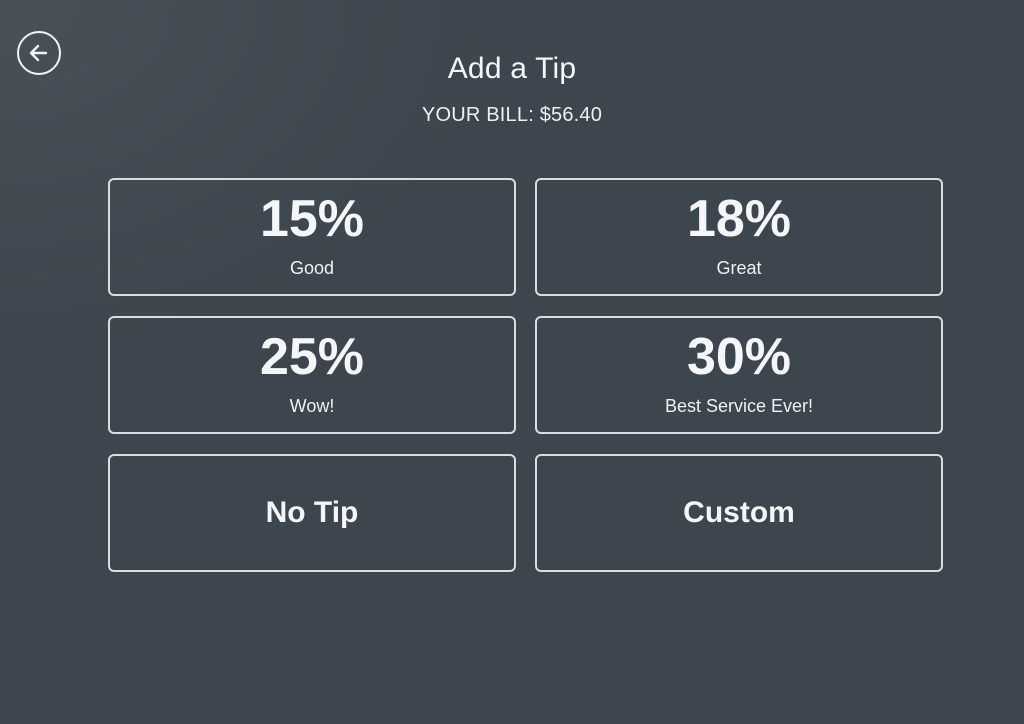 The image size is (1024, 724). What do you see at coordinates (739, 357) in the screenshot?
I see `tip-percent: 30%` at bounding box center [739, 357].